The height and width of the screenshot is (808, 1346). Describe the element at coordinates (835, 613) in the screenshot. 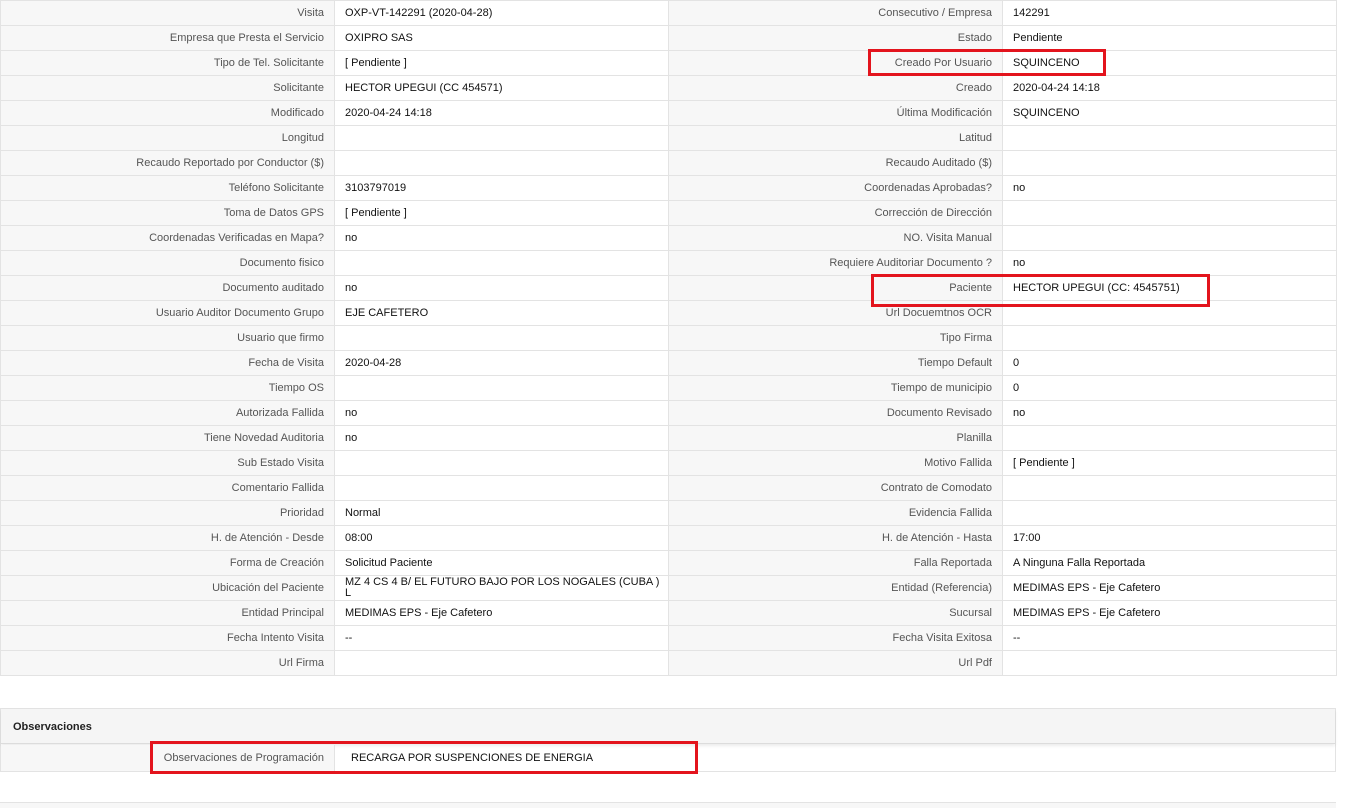

I see `field-label: Sucursal` at that location.